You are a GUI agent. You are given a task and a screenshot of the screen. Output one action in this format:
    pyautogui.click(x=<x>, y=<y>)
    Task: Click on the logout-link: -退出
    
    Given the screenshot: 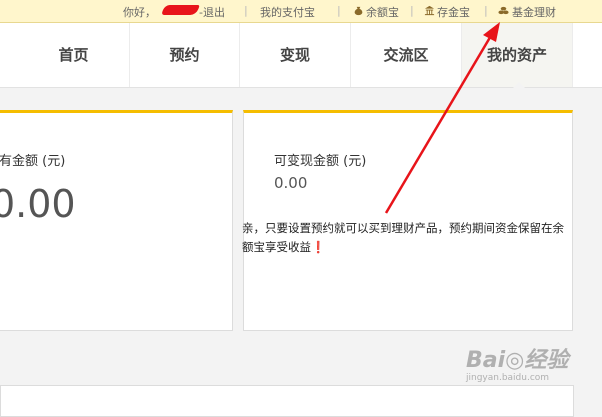 What is the action you would take?
    pyautogui.click(x=212, y=12)
    